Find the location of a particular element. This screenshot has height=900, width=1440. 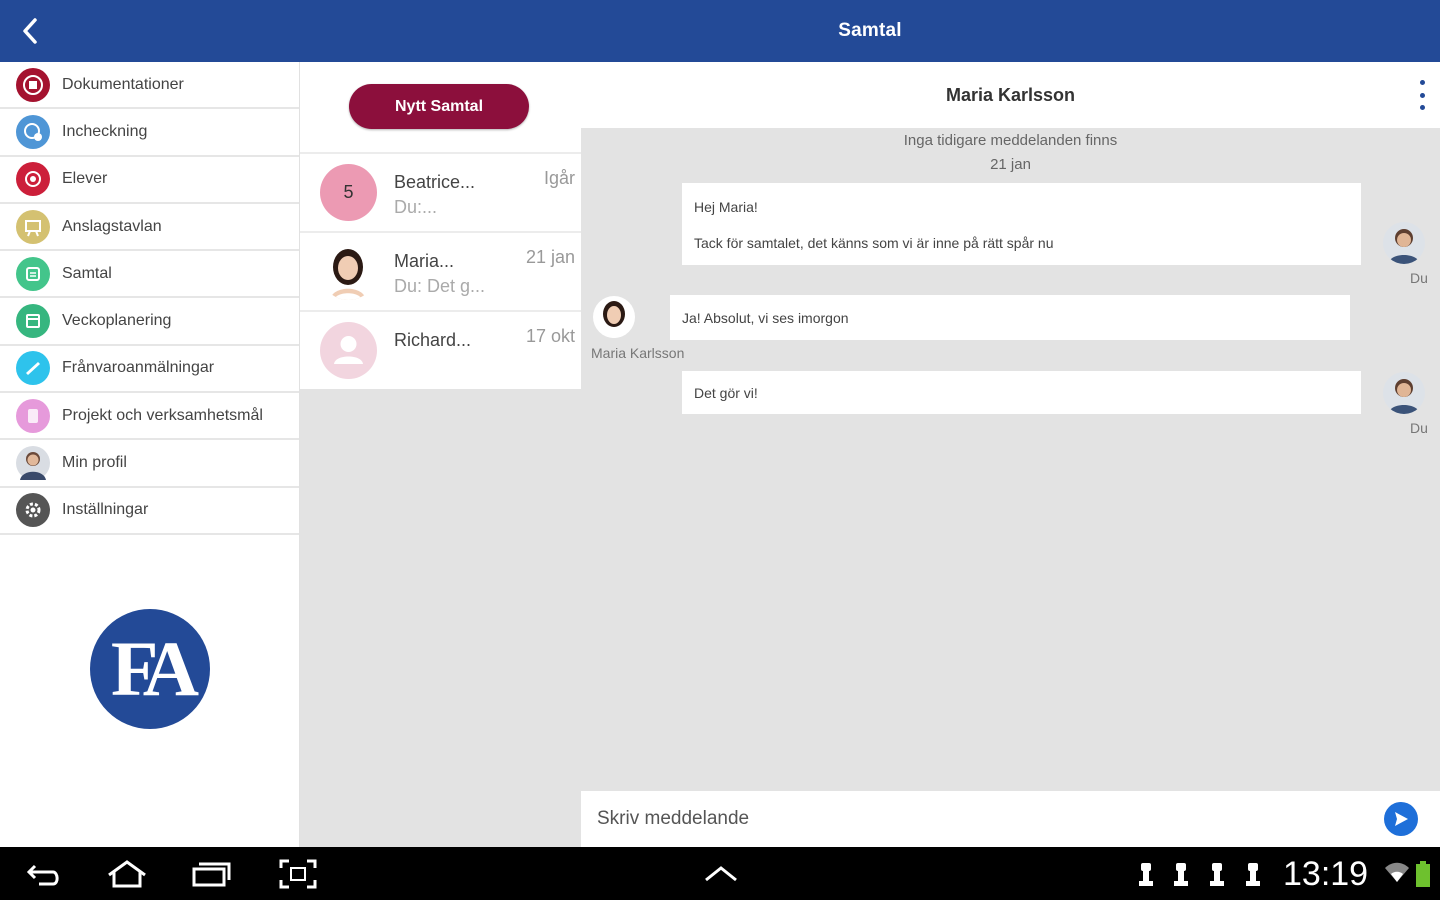

recent-apps-icon is located at coordinates (211, 874).